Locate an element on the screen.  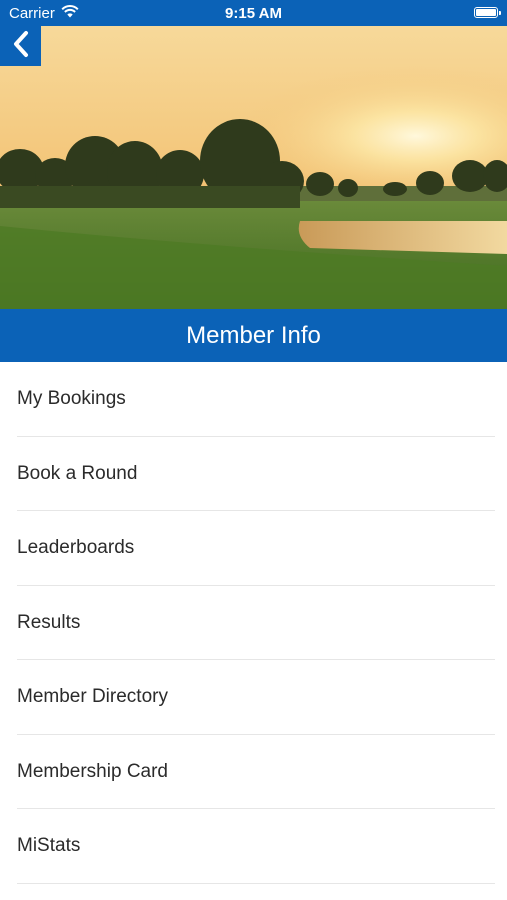
menu-item-book-a-round: Book a Round is located at coordinates (253, 474).